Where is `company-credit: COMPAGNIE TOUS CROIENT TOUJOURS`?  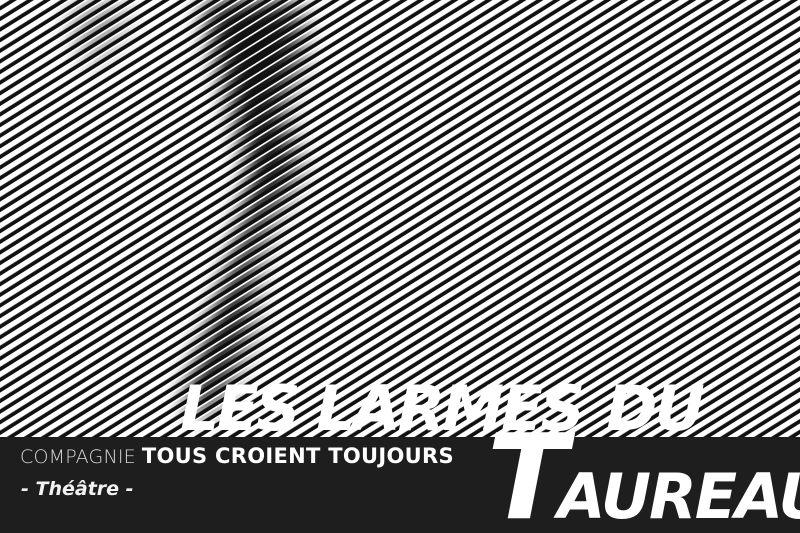
company-credit: COMPAGNIE TOUS CROIENT TOUJOURS is located at coordinates (237, 456).